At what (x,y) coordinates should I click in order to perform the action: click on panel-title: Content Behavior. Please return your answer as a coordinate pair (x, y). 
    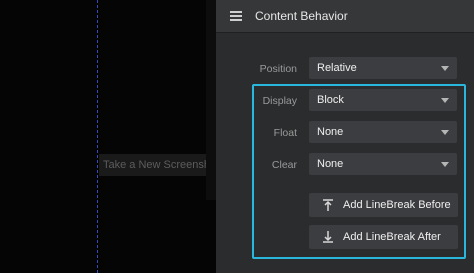
    Looking at the image, I should click on (301, 16).